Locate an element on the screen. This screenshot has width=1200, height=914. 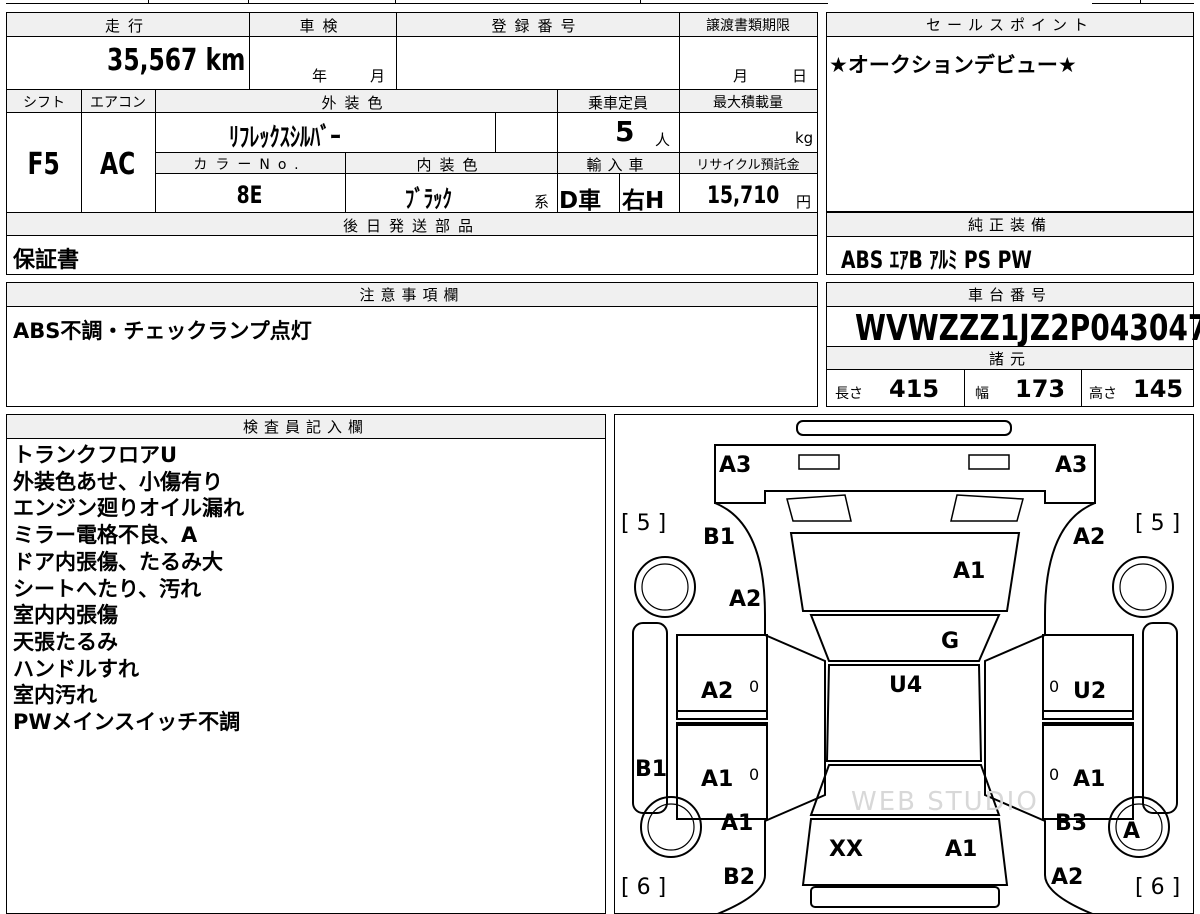
chassis-value: WVWZZZ1JZ2P043047 is located at coordinates (1027, 328).